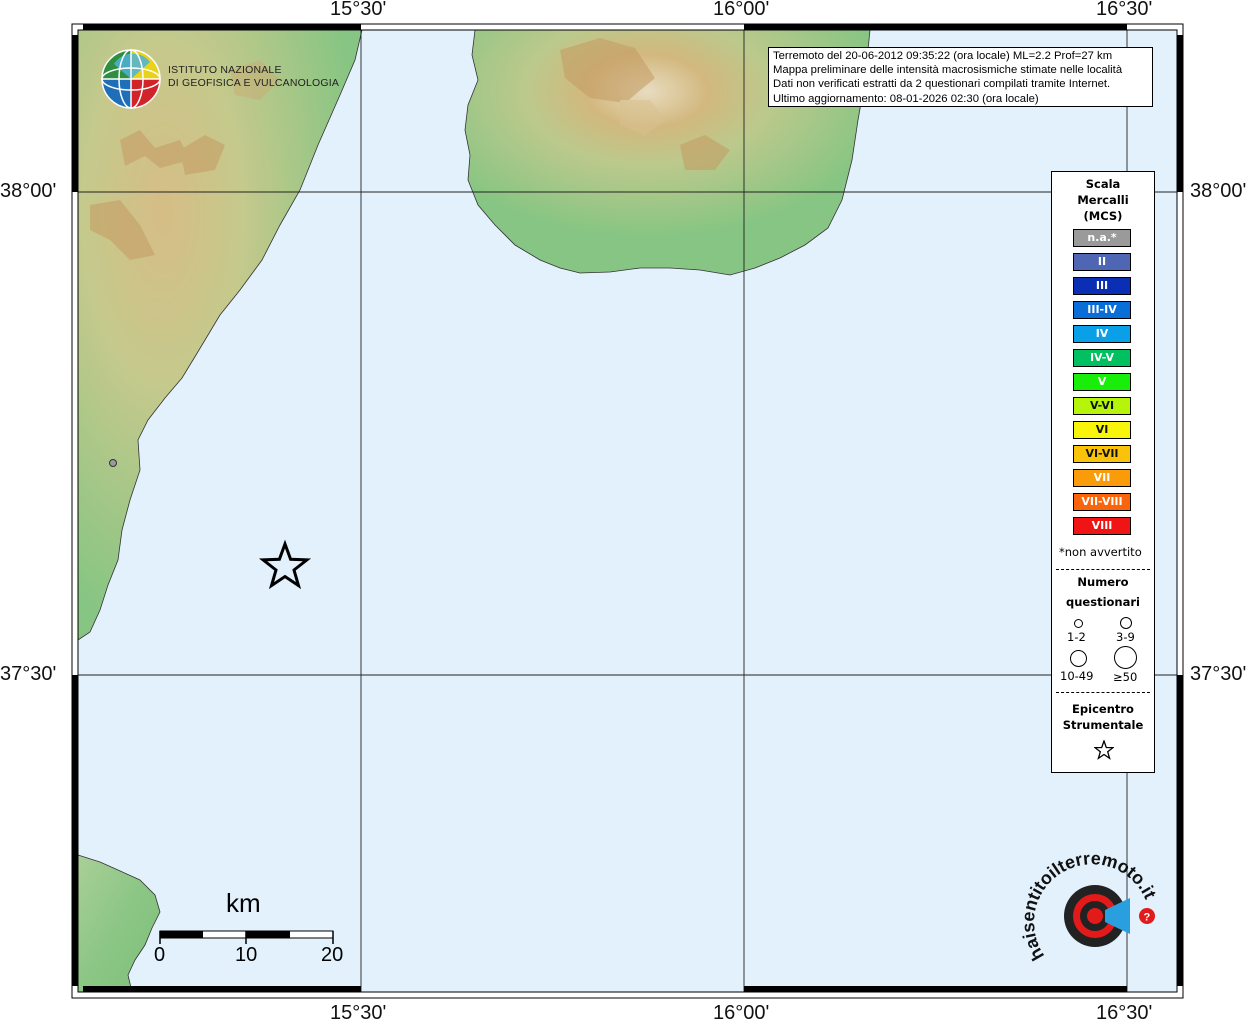 Image resolution: width=1255 pixels, height=1025 pixels. Describe the element at coordinates (1102, 382) in the screenshot. I see `intensity-swatch: V` at that location.